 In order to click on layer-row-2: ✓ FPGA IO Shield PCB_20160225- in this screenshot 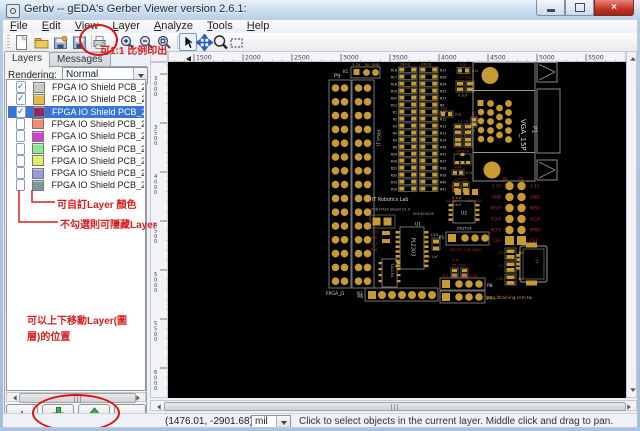, I will do `click(76, 99)`.